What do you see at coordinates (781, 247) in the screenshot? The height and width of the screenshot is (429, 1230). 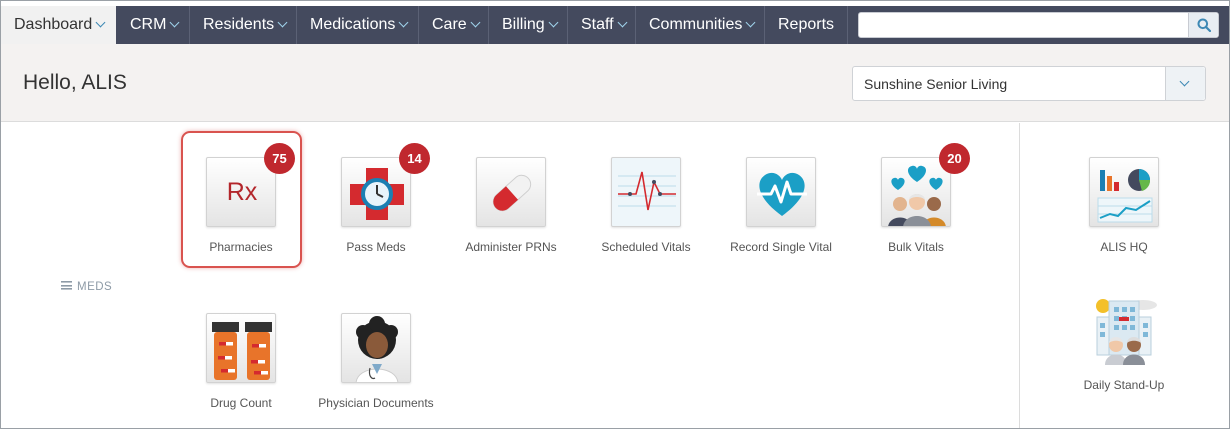 I see `tile-label: Record Single Vital` at bounding box center [781, 247].